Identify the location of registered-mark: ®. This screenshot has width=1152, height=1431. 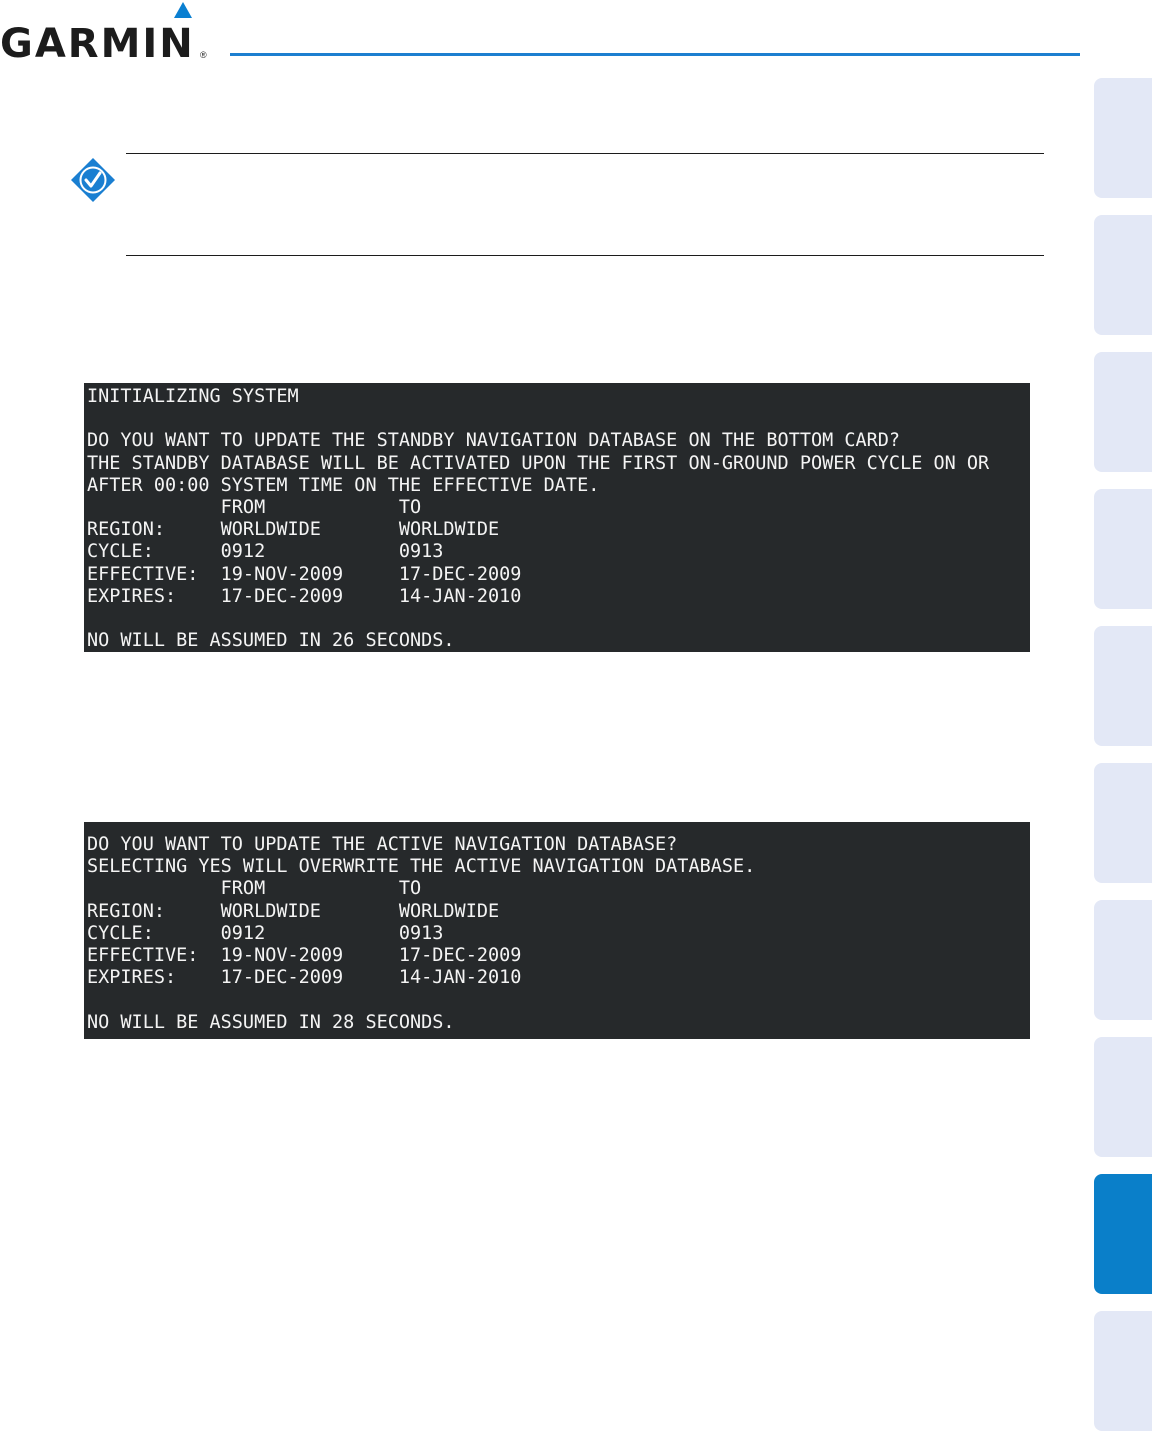
(203, 55).